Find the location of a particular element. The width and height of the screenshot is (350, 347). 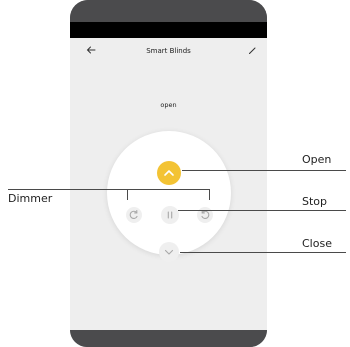

close-callout-line is located at coordinates (263, 252).